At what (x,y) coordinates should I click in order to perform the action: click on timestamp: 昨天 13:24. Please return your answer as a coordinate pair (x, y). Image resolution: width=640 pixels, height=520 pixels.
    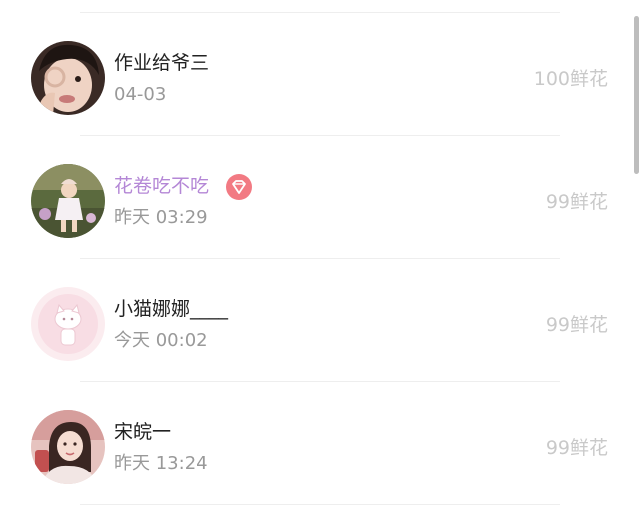
    Looking at the image, I should click on (161, 463).